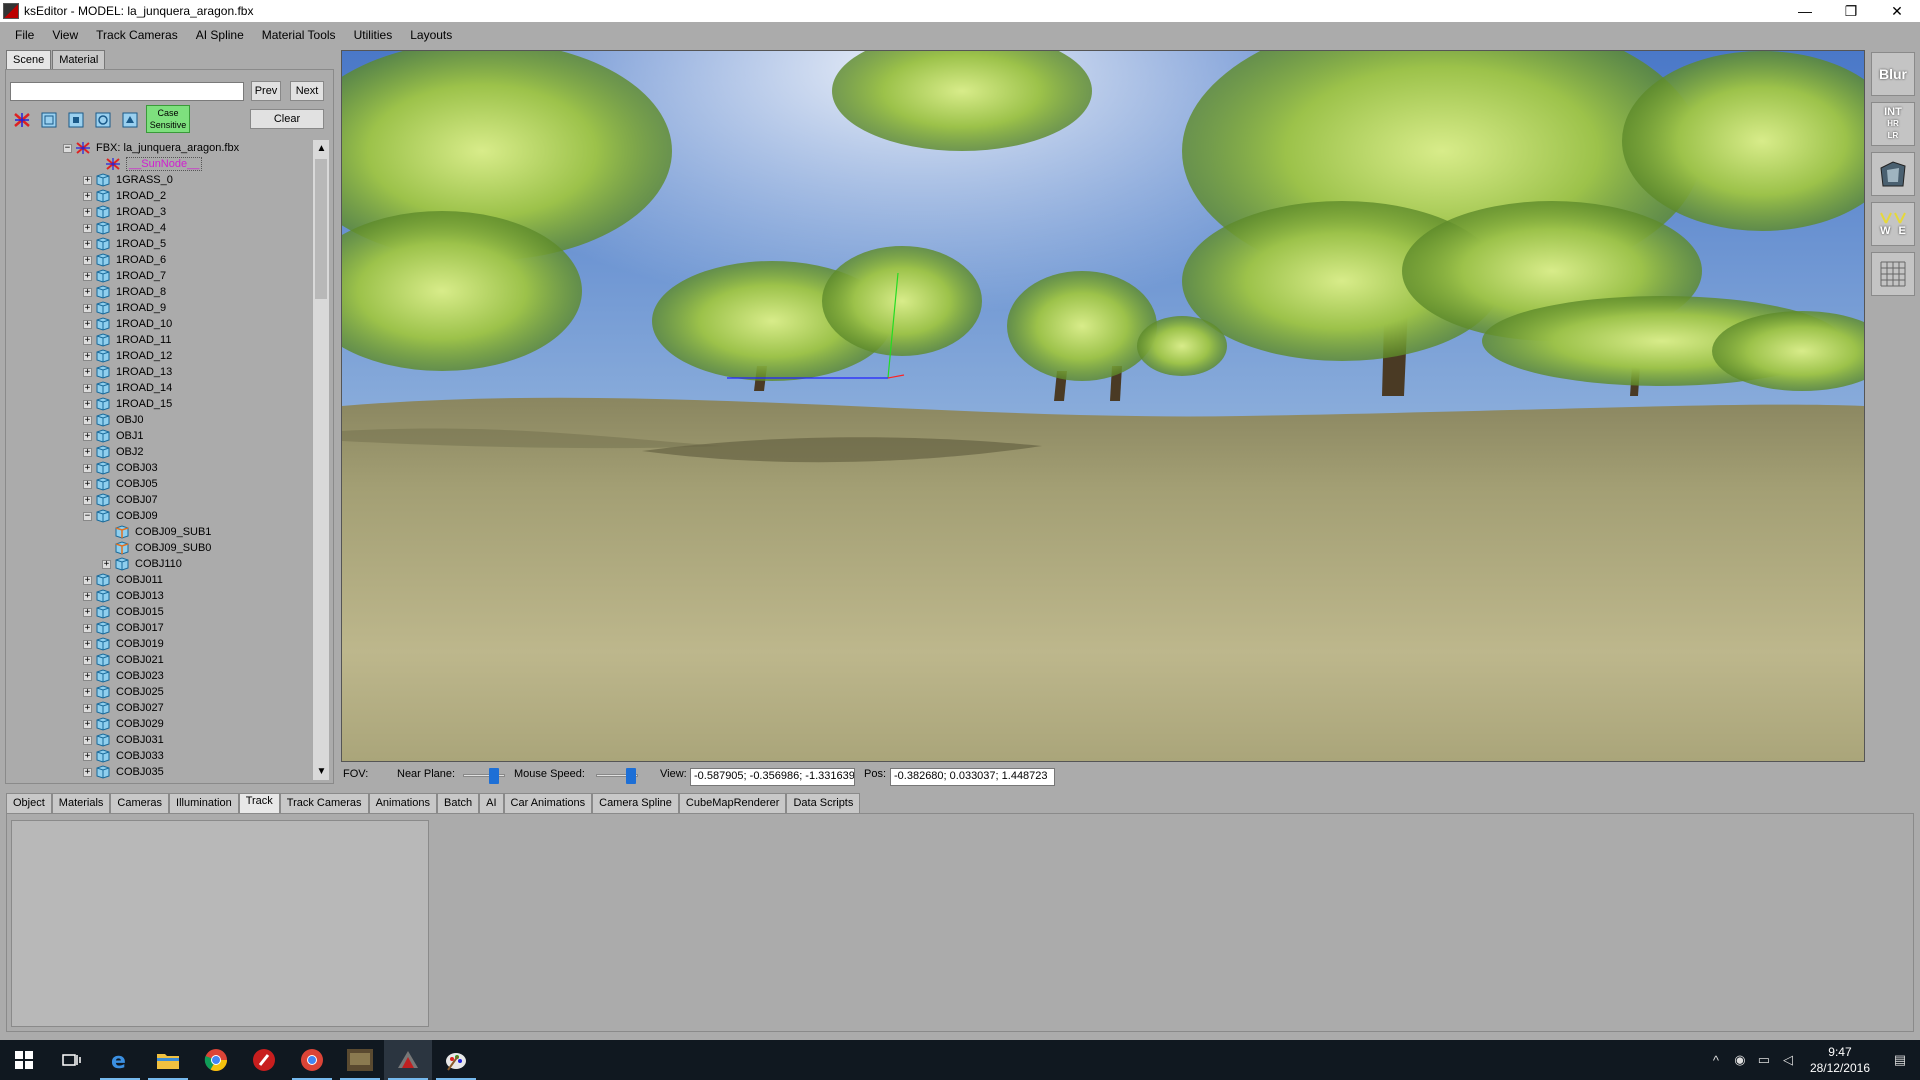 The height and width of the screenshot is (1080, 1920). Describe the element at coordinates (79, 59) in the screenshot. I see `tab-material: Material` at that location.